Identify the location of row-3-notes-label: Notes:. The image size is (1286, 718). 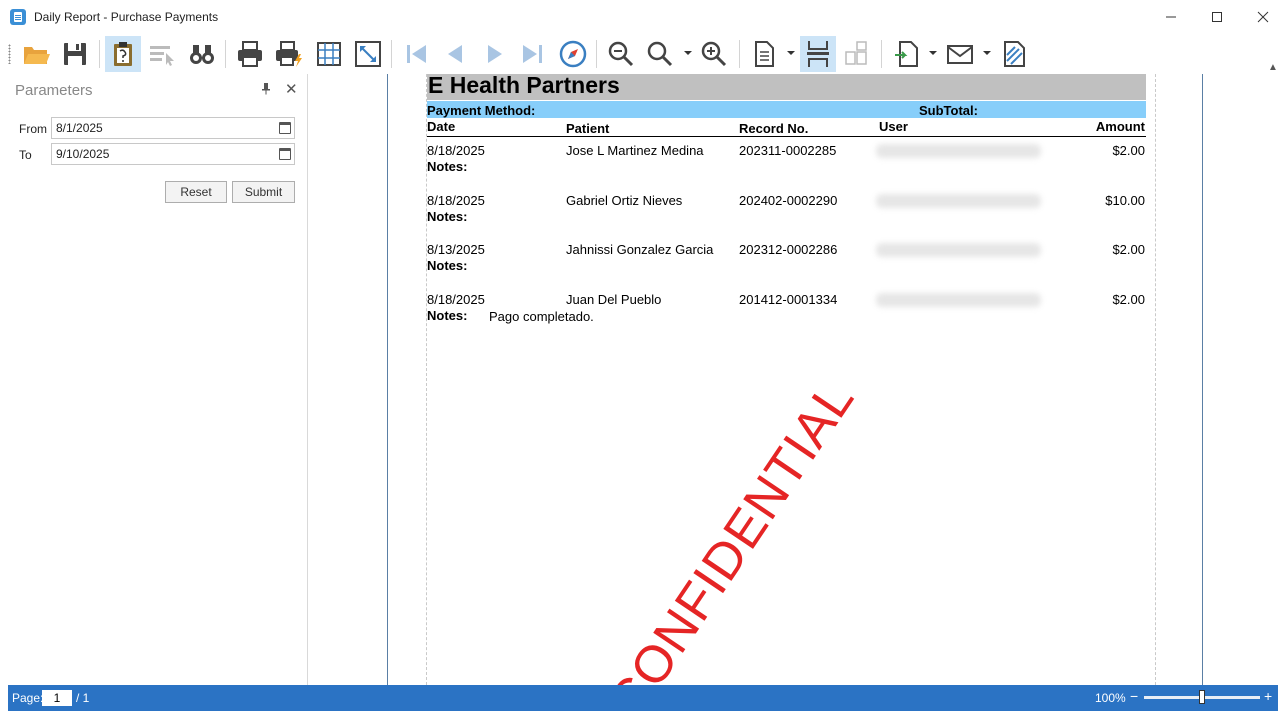
(447, 265).